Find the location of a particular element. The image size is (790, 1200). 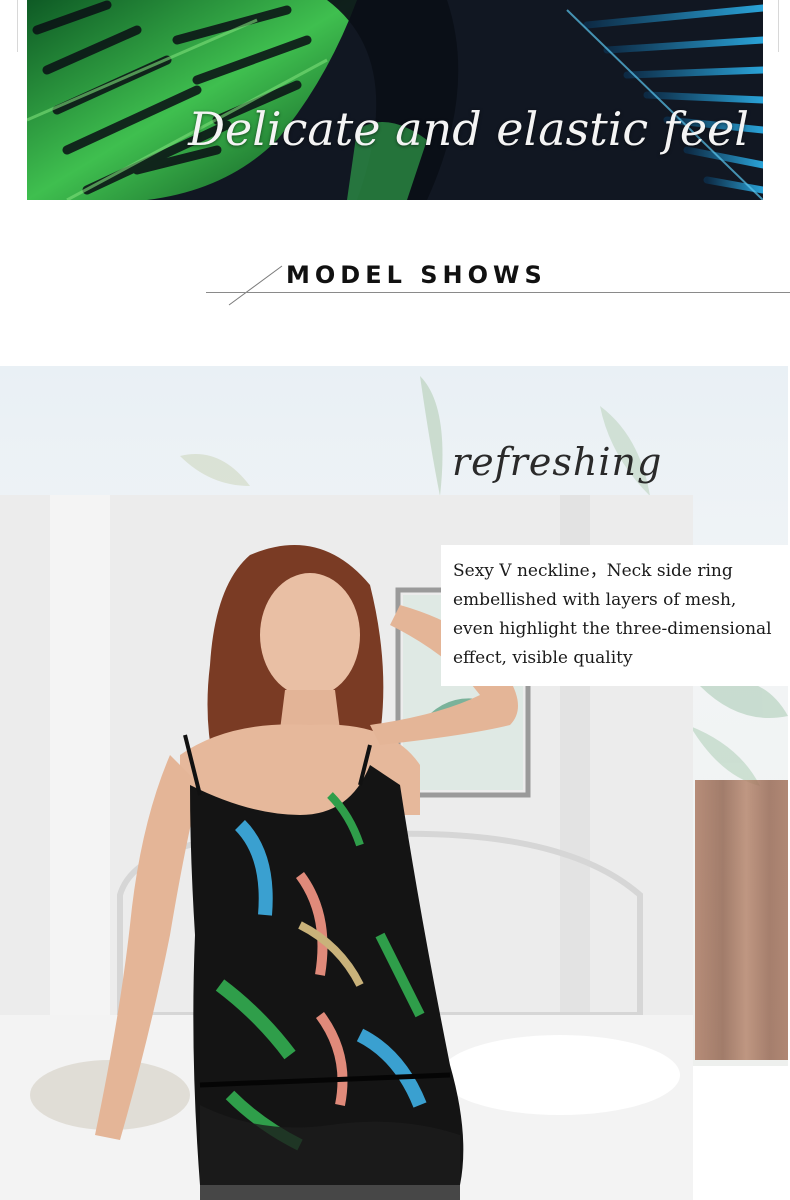

section-header: MODEL SHOWS is located at coordinates (395, 285).